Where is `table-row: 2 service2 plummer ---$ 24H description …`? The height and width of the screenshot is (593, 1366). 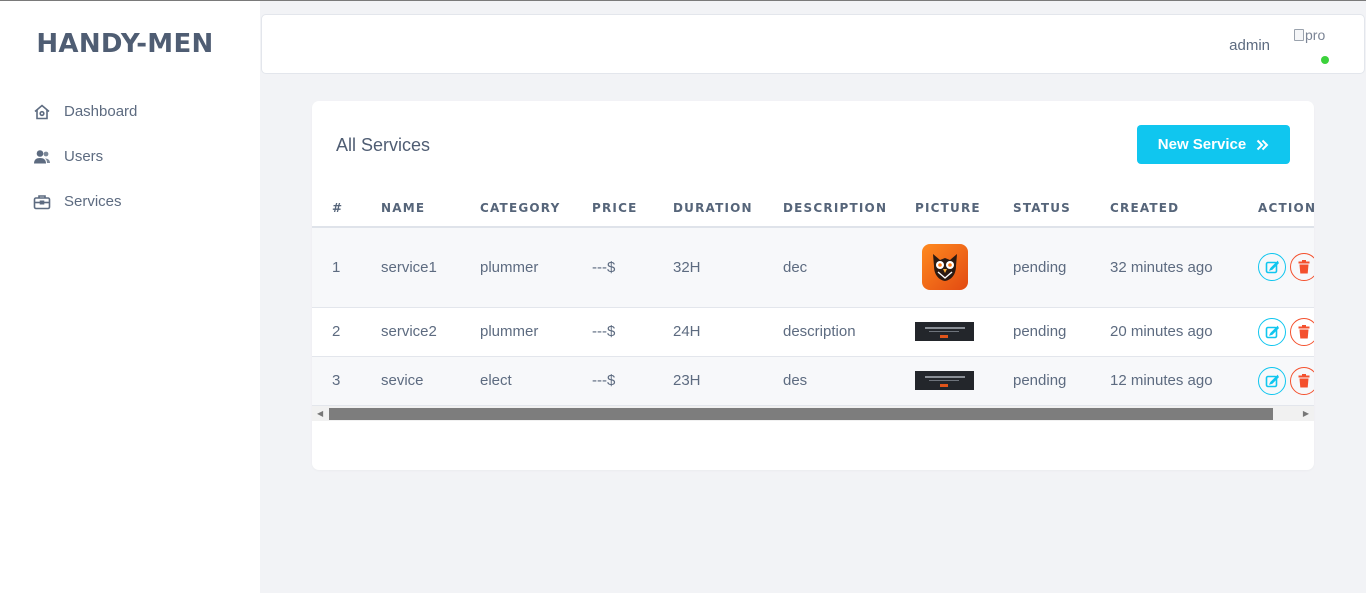
table-row: 2 service2 plummer ---$ 24H description … is located at coordinates (813, 332).